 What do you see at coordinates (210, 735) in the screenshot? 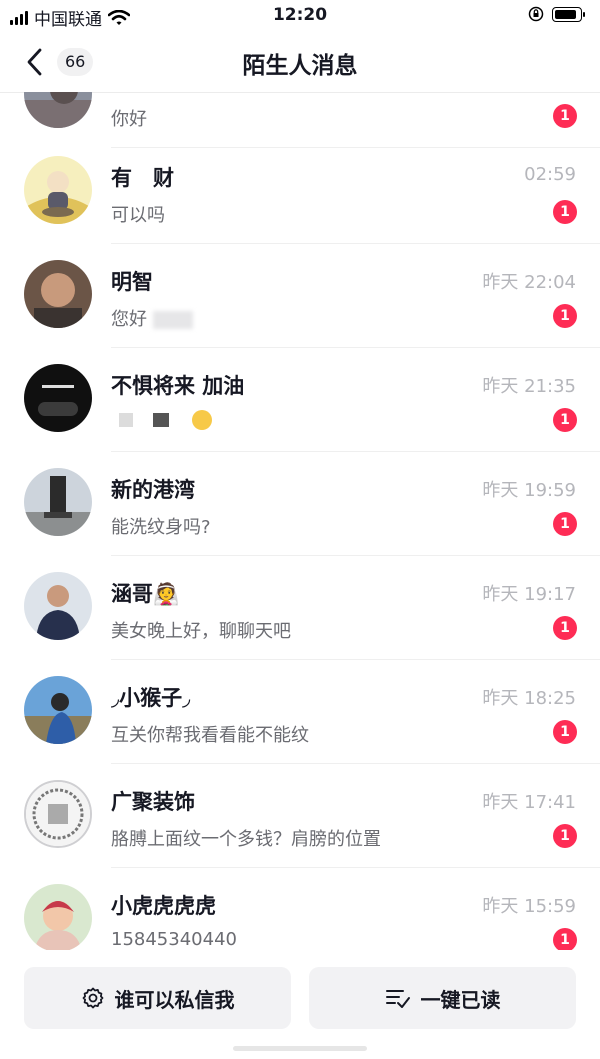
I see `message-preview: 互关你帮我看看能不能纹` at bounding box center [210, 735].